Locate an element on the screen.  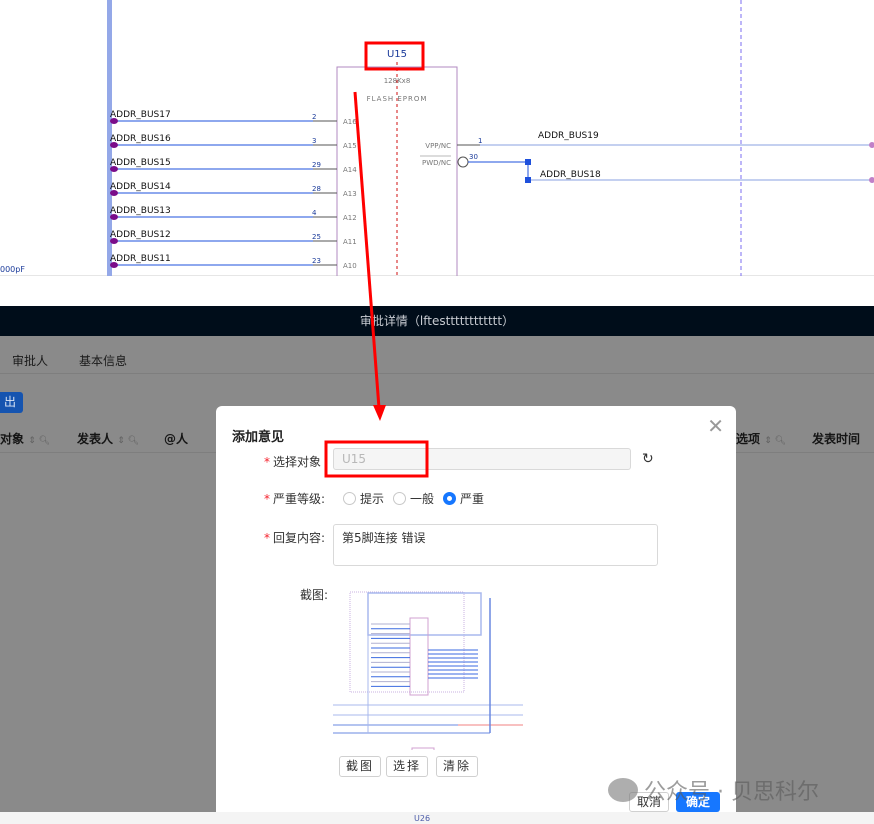
net-row: ADDR_BUS13 4 A12 is located at coordinates (233, 214).